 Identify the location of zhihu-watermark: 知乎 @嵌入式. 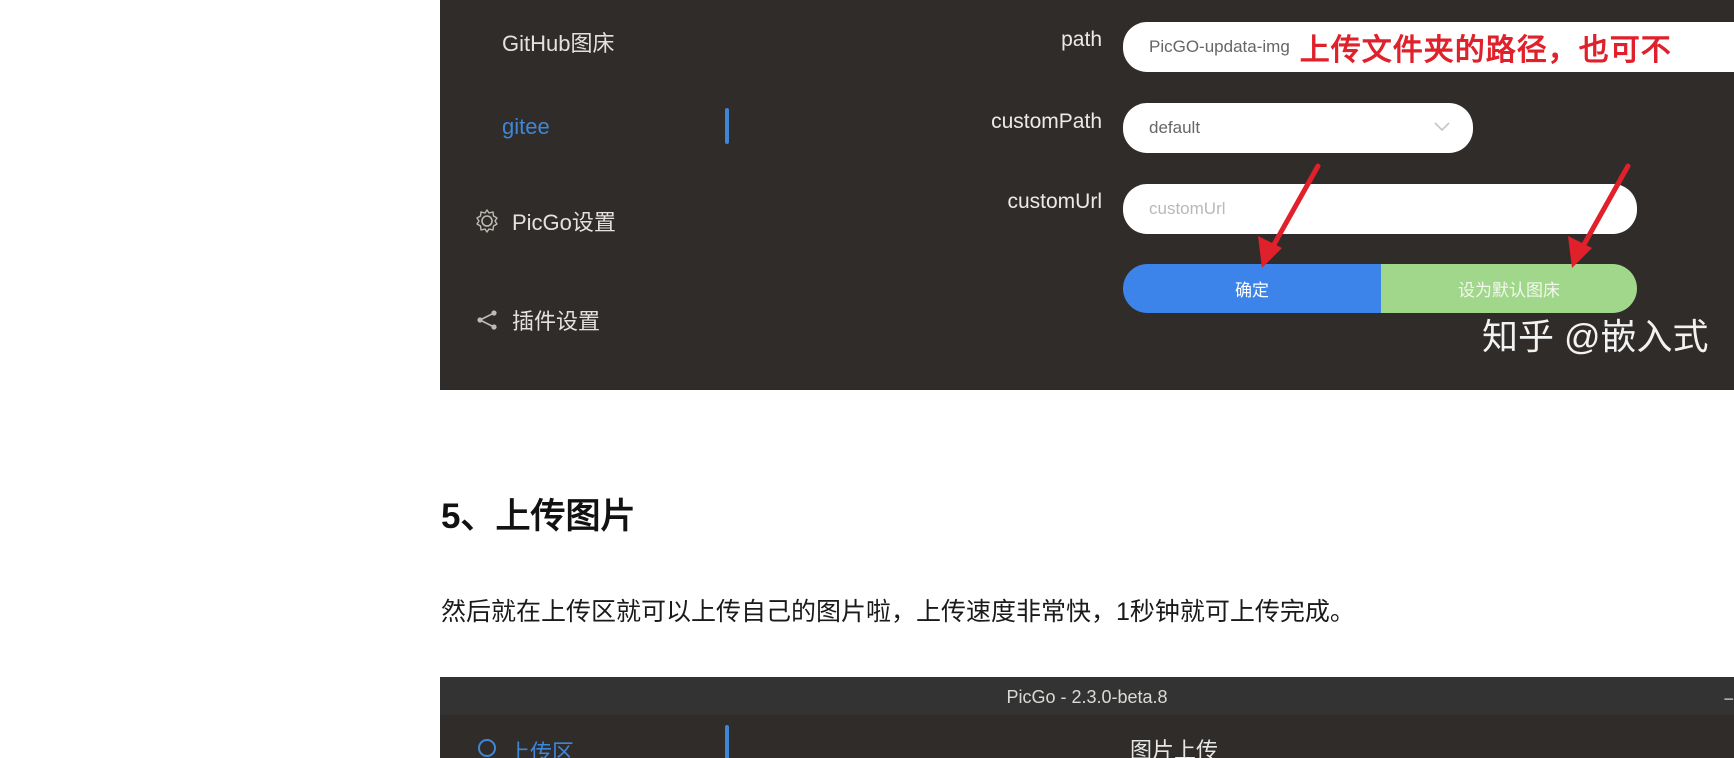
(1595, 336).